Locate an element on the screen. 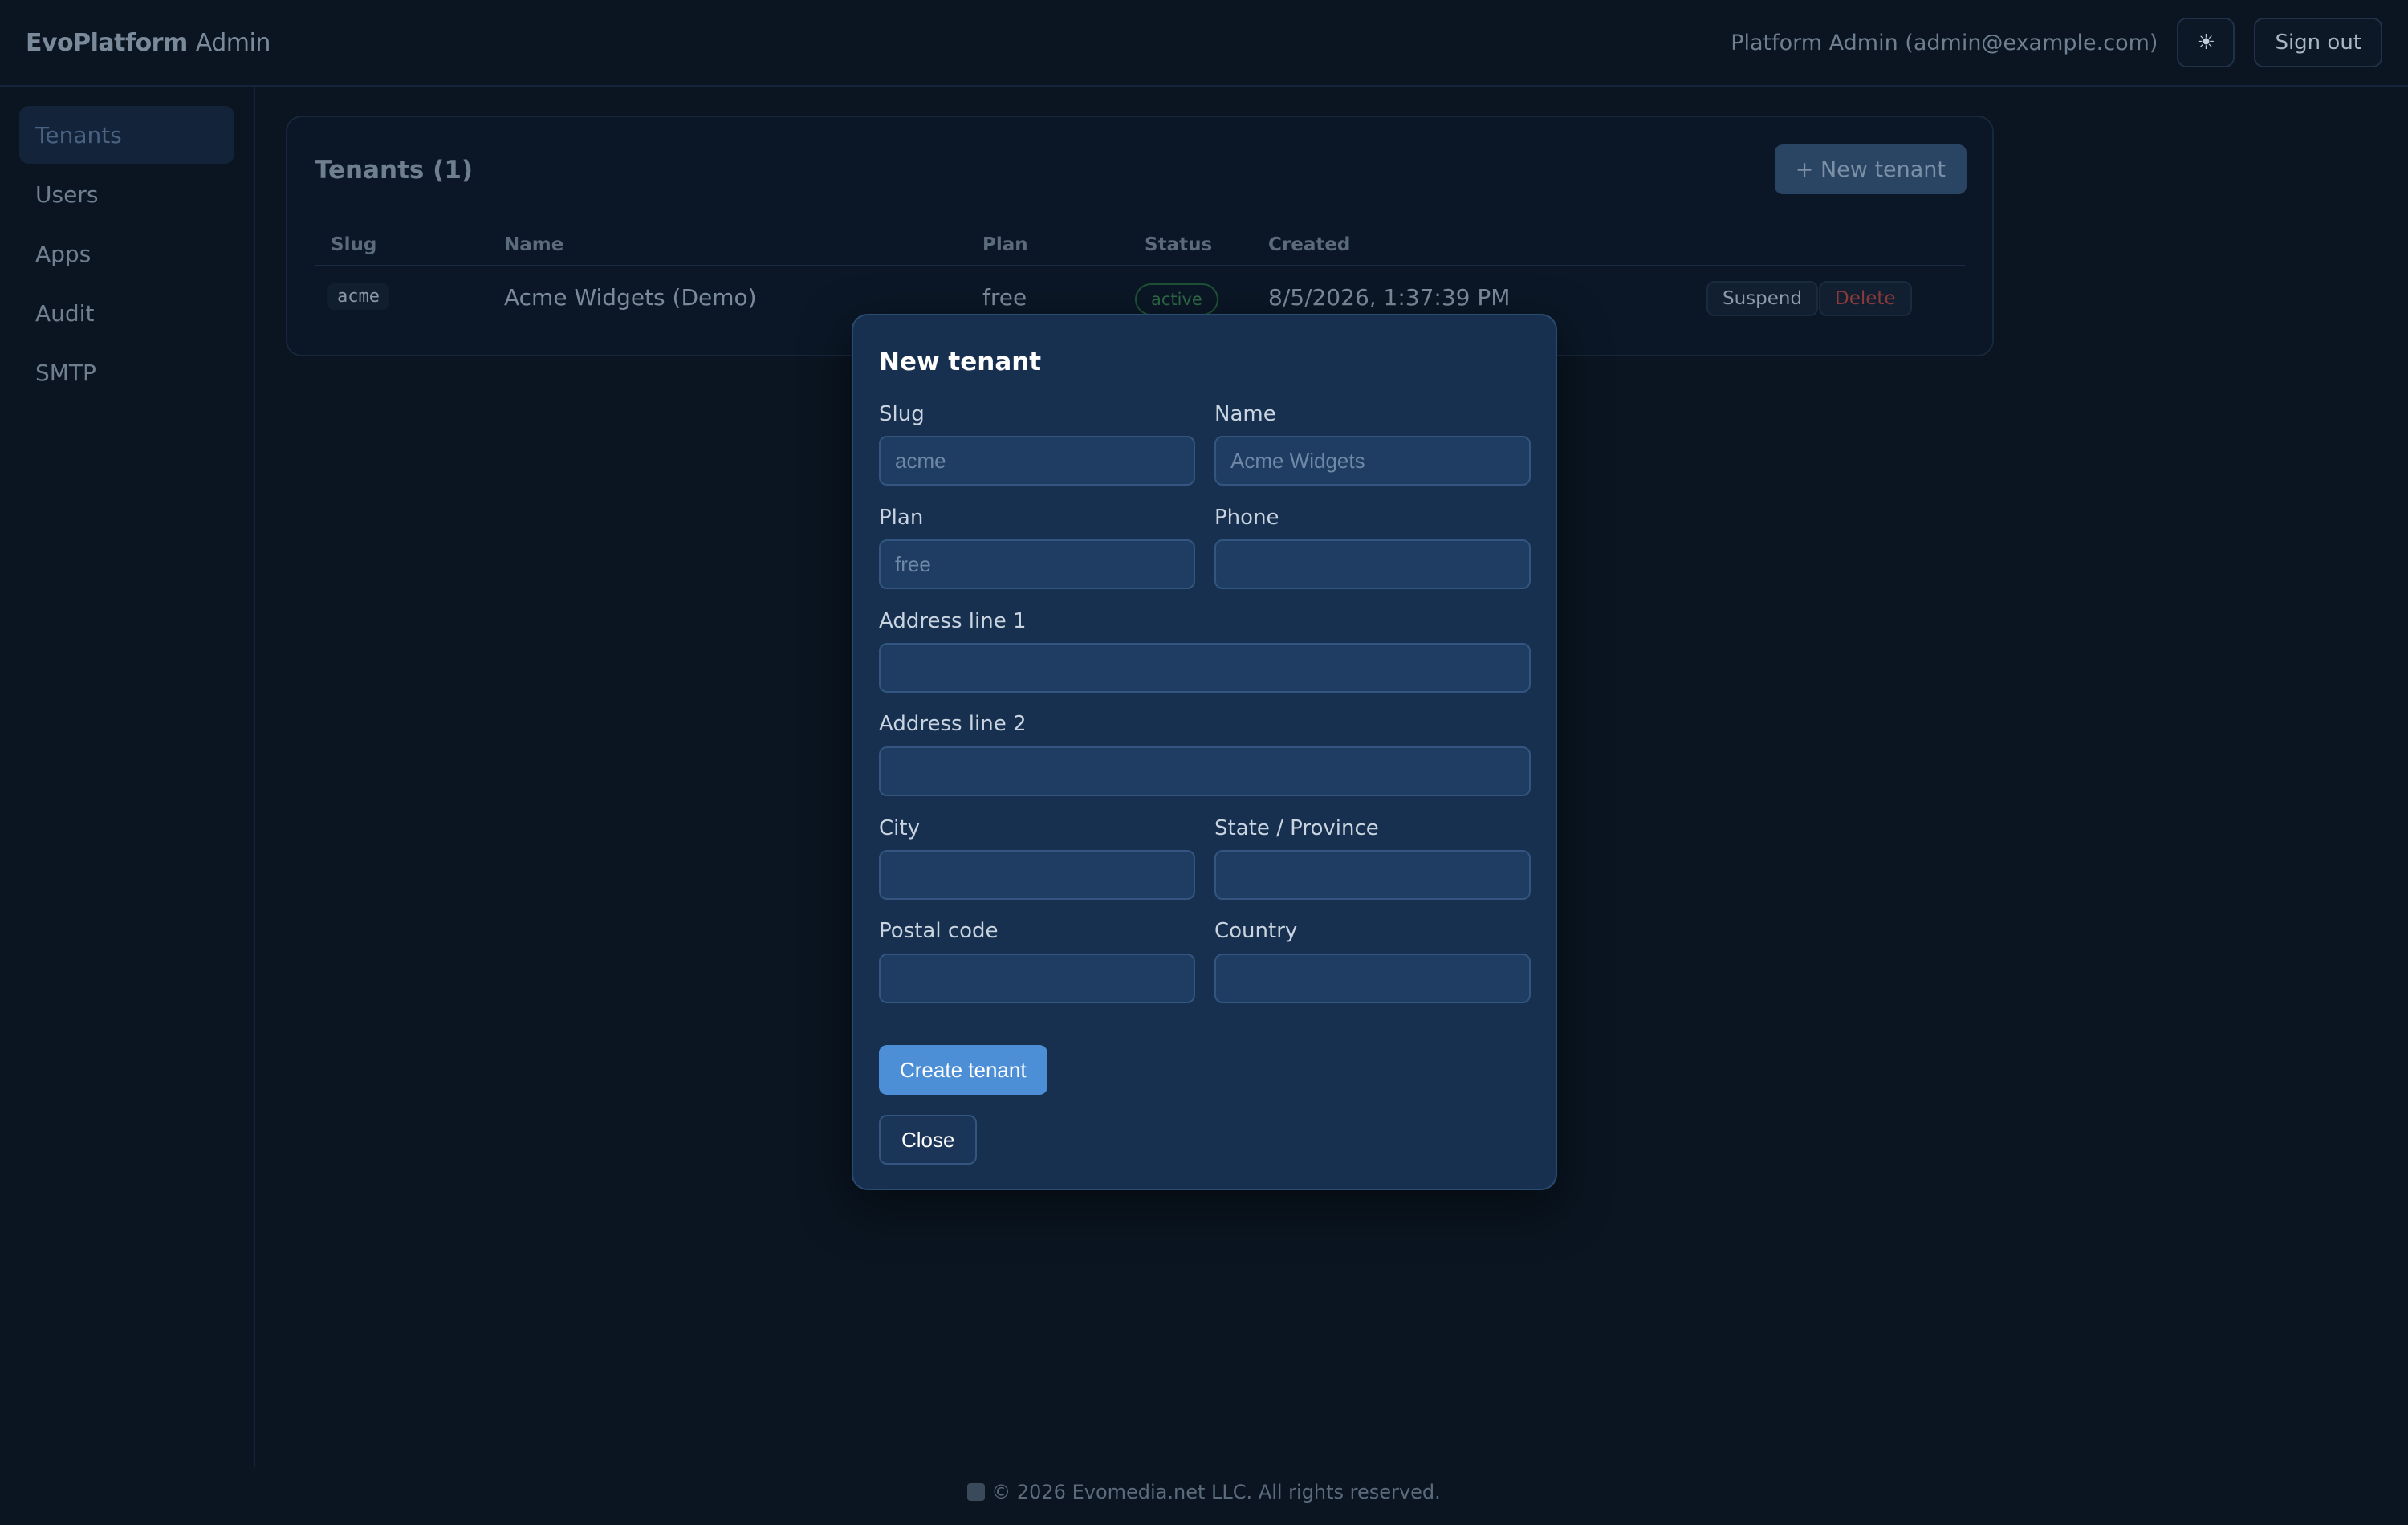 This screenshot has height=1525, width=2408. slug-input is located at coordinates (1037, 461).